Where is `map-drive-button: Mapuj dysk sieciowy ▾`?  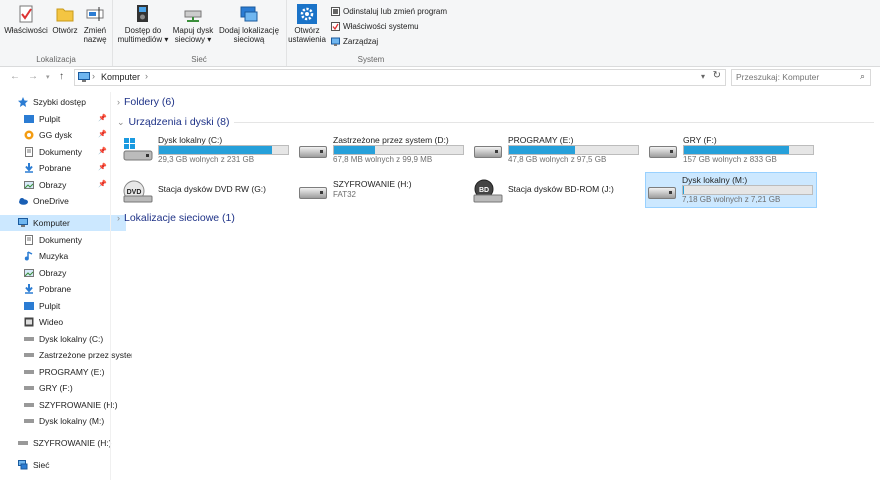
map-drive-button: Mapuj dysk sieciowy ▾ is located at coordinates (193, 24).